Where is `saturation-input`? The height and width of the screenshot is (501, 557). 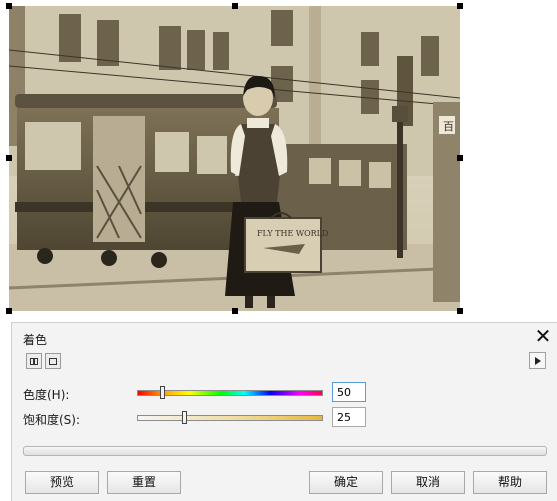
saturation-input is located at coordinates (349, 417).